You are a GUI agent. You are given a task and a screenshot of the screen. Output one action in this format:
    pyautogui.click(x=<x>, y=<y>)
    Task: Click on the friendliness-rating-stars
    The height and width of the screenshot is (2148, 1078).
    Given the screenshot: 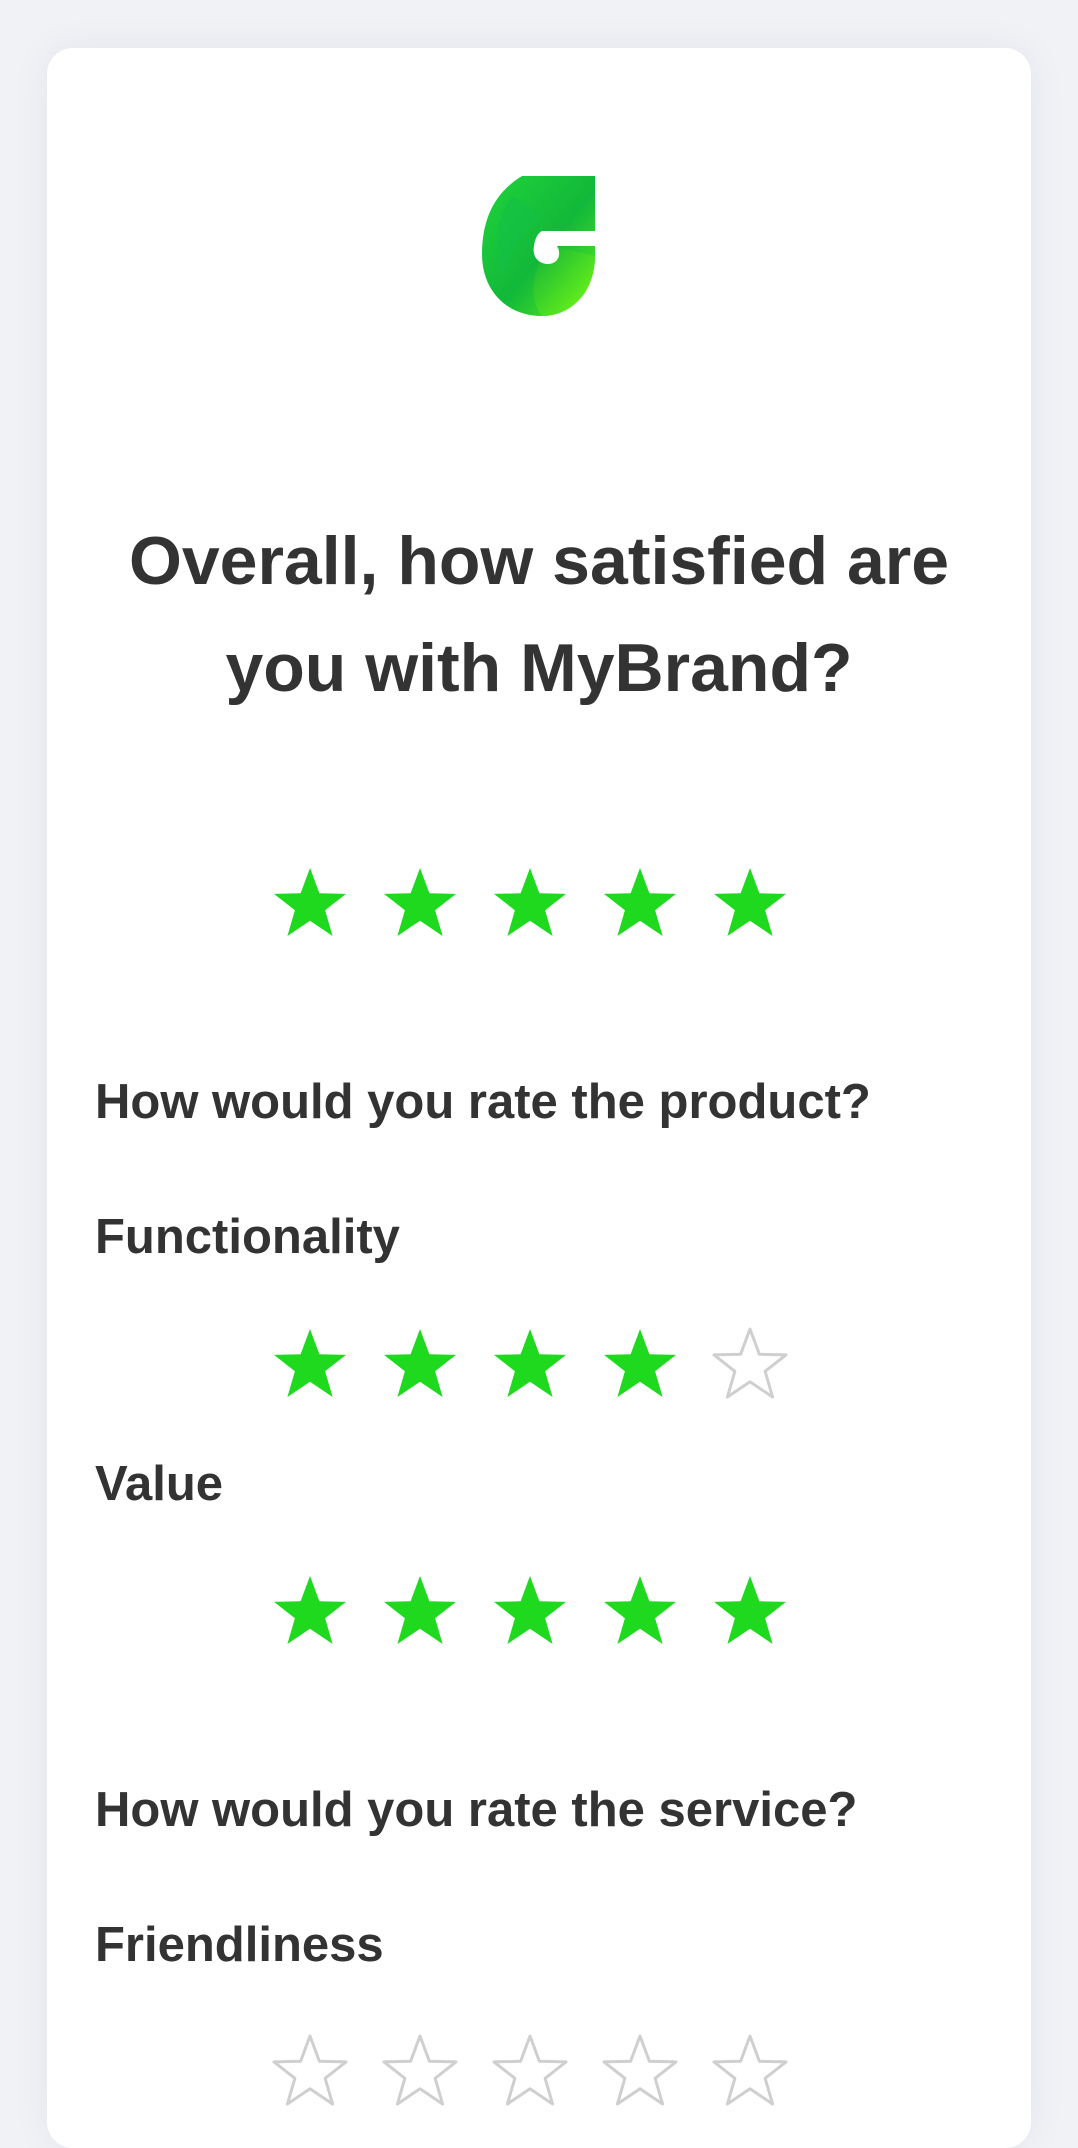 What is the action you would take?
    pyautogui.click(x=530, y=2072)
    